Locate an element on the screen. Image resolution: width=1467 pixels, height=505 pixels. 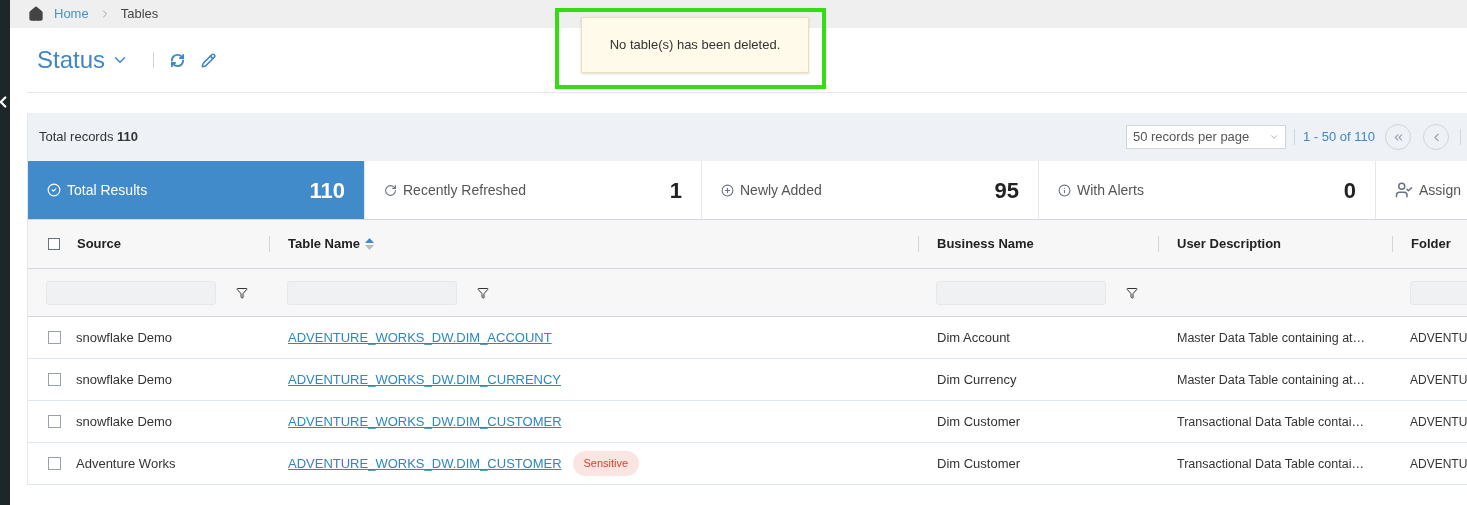
breadcrumb-current: Tables is located at coordinates (139, 14).